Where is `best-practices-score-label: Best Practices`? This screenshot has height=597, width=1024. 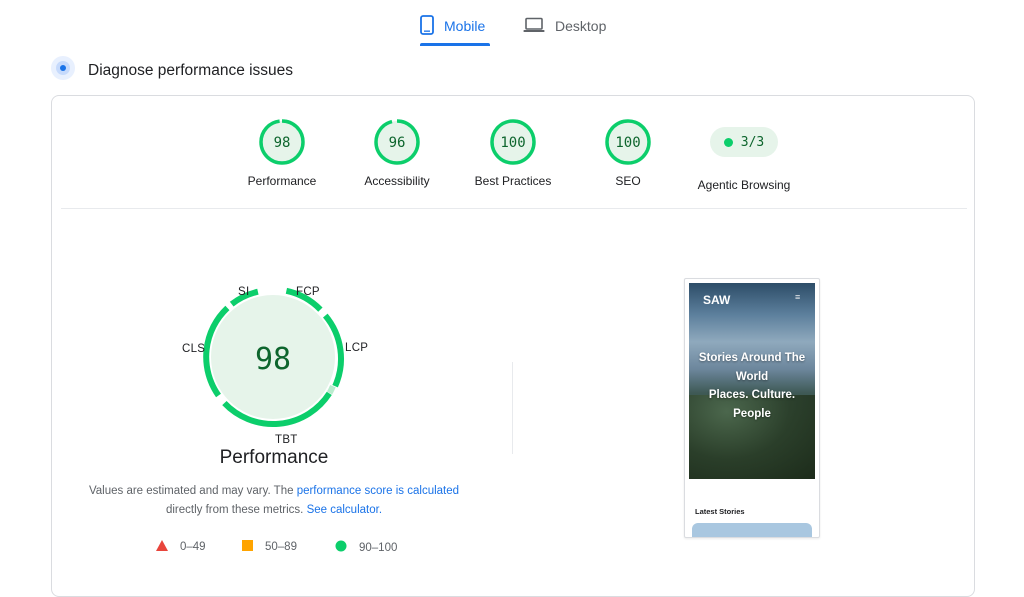
best-practices-score-label: Best Practices is located at coordinates (513, 181).